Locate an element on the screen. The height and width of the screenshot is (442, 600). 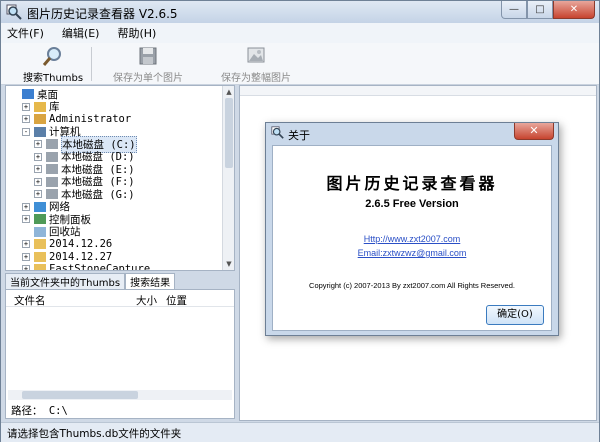
search-icon is located at coordinates (52, 56).